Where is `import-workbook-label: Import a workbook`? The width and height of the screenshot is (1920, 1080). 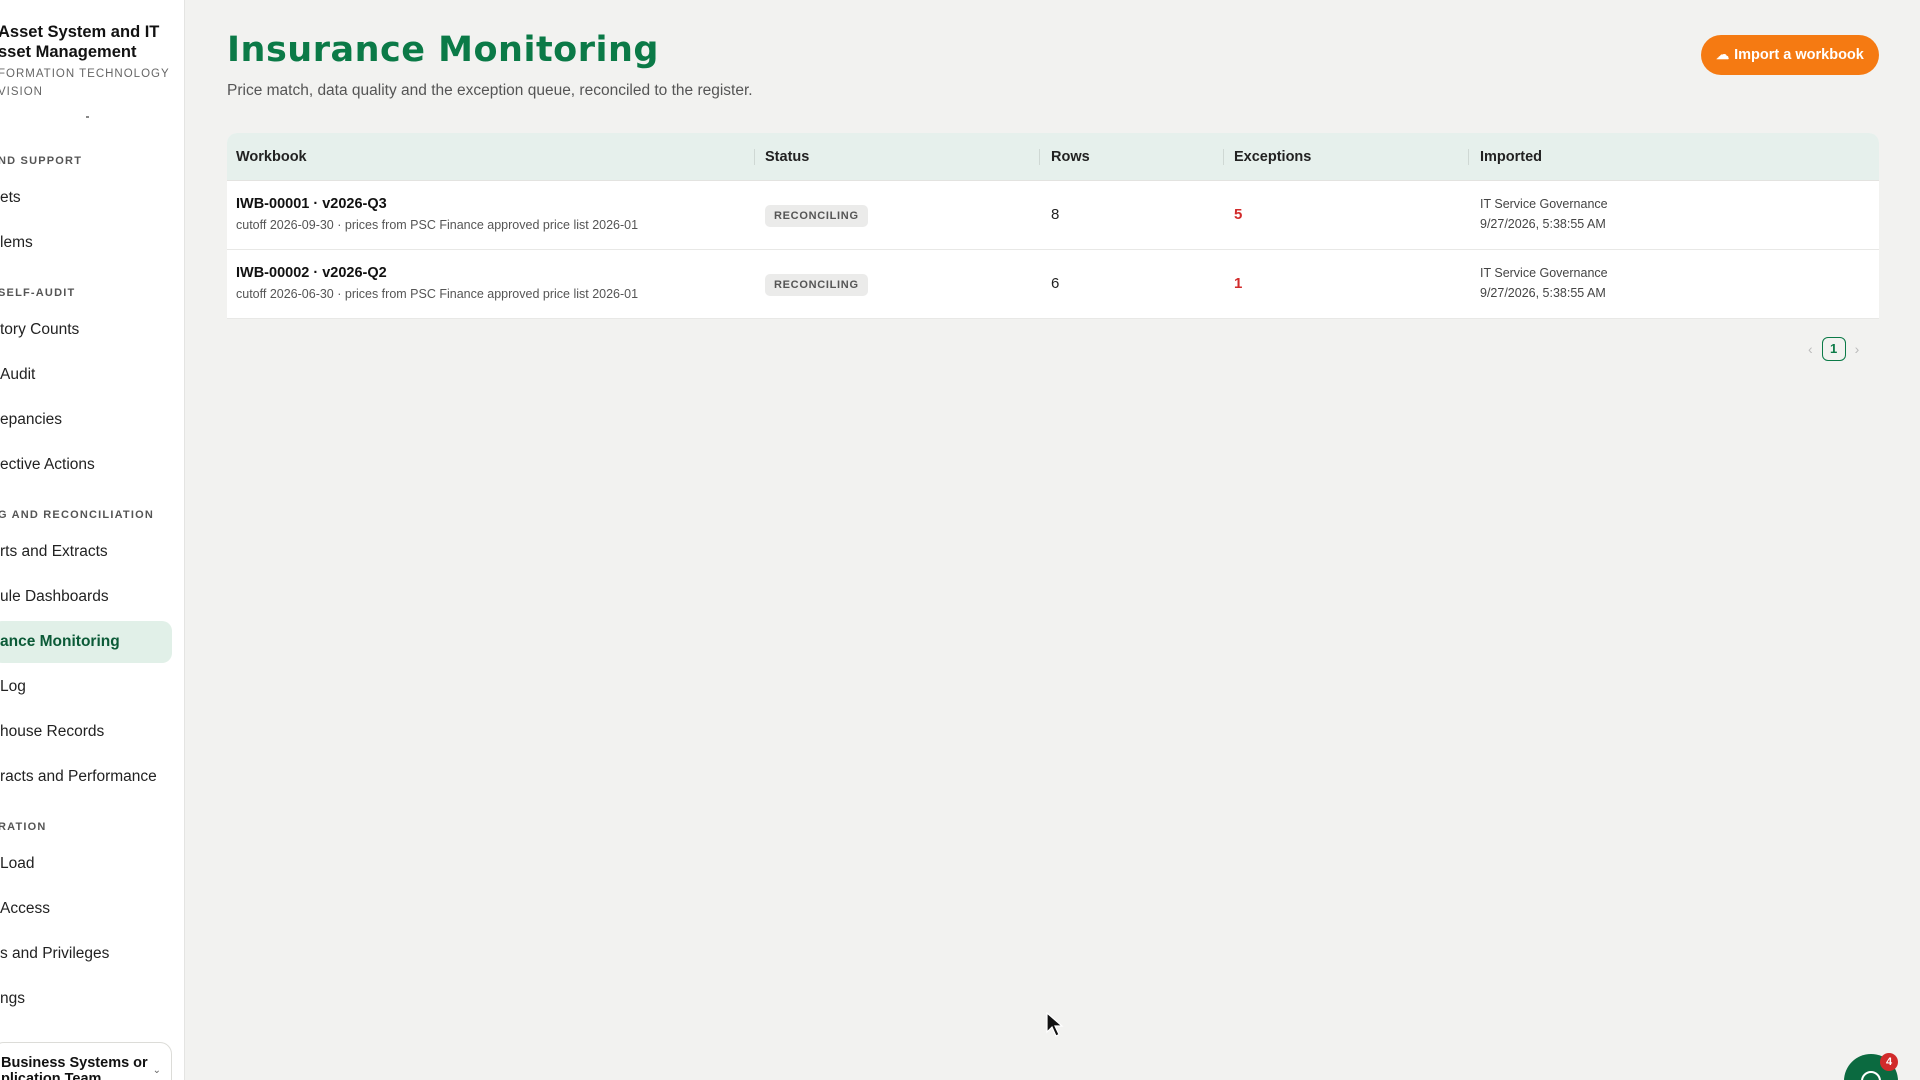
import-workbook-label: Import a workbook is located at coordinates (1799, 55).